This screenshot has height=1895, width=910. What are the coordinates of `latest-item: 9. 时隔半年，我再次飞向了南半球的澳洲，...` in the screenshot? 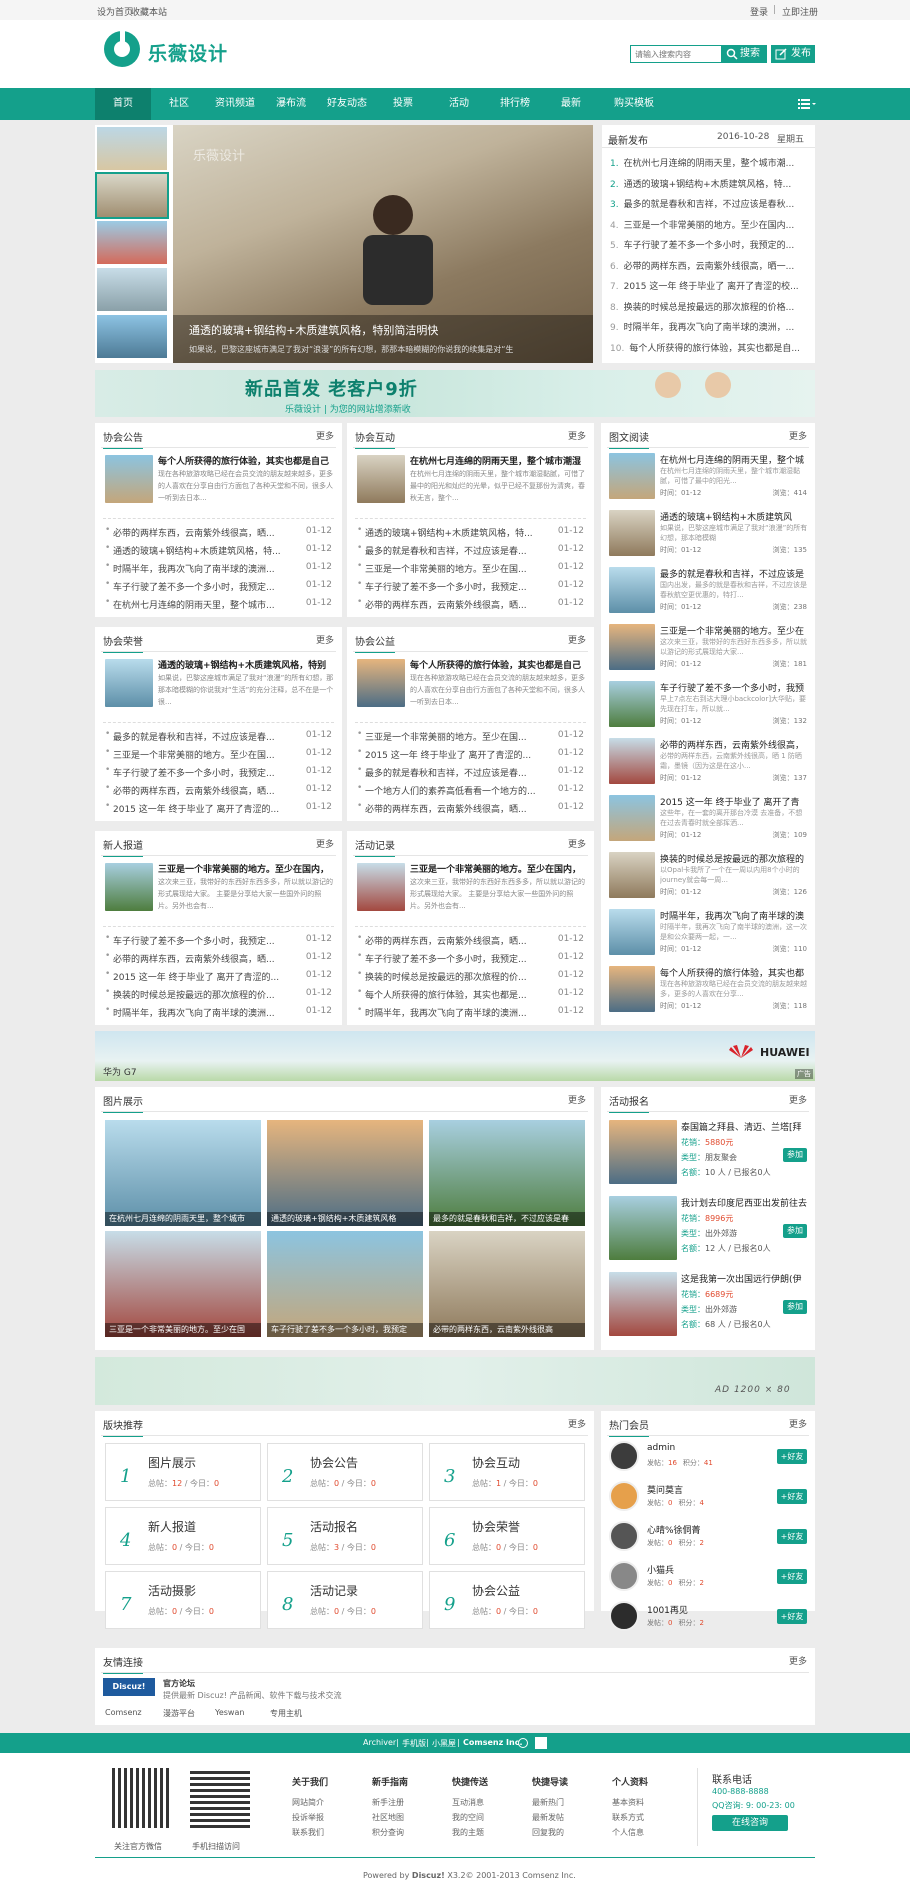 It's located at (709, 326).